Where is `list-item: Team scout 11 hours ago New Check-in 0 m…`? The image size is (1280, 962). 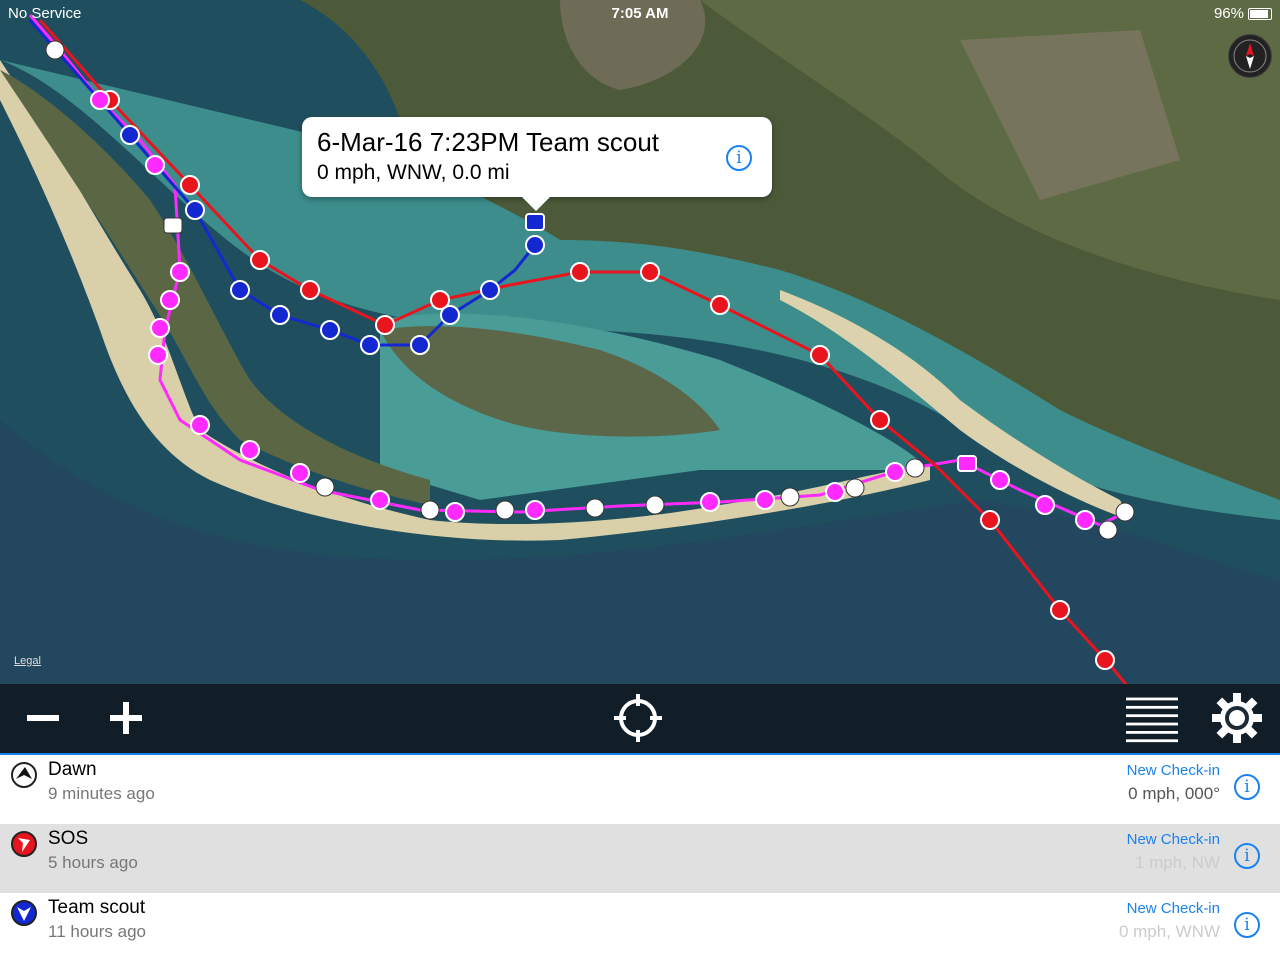
list-item: Team scout 11 hours ago New Check-in 0 m… is located at coordinates (640, 927).